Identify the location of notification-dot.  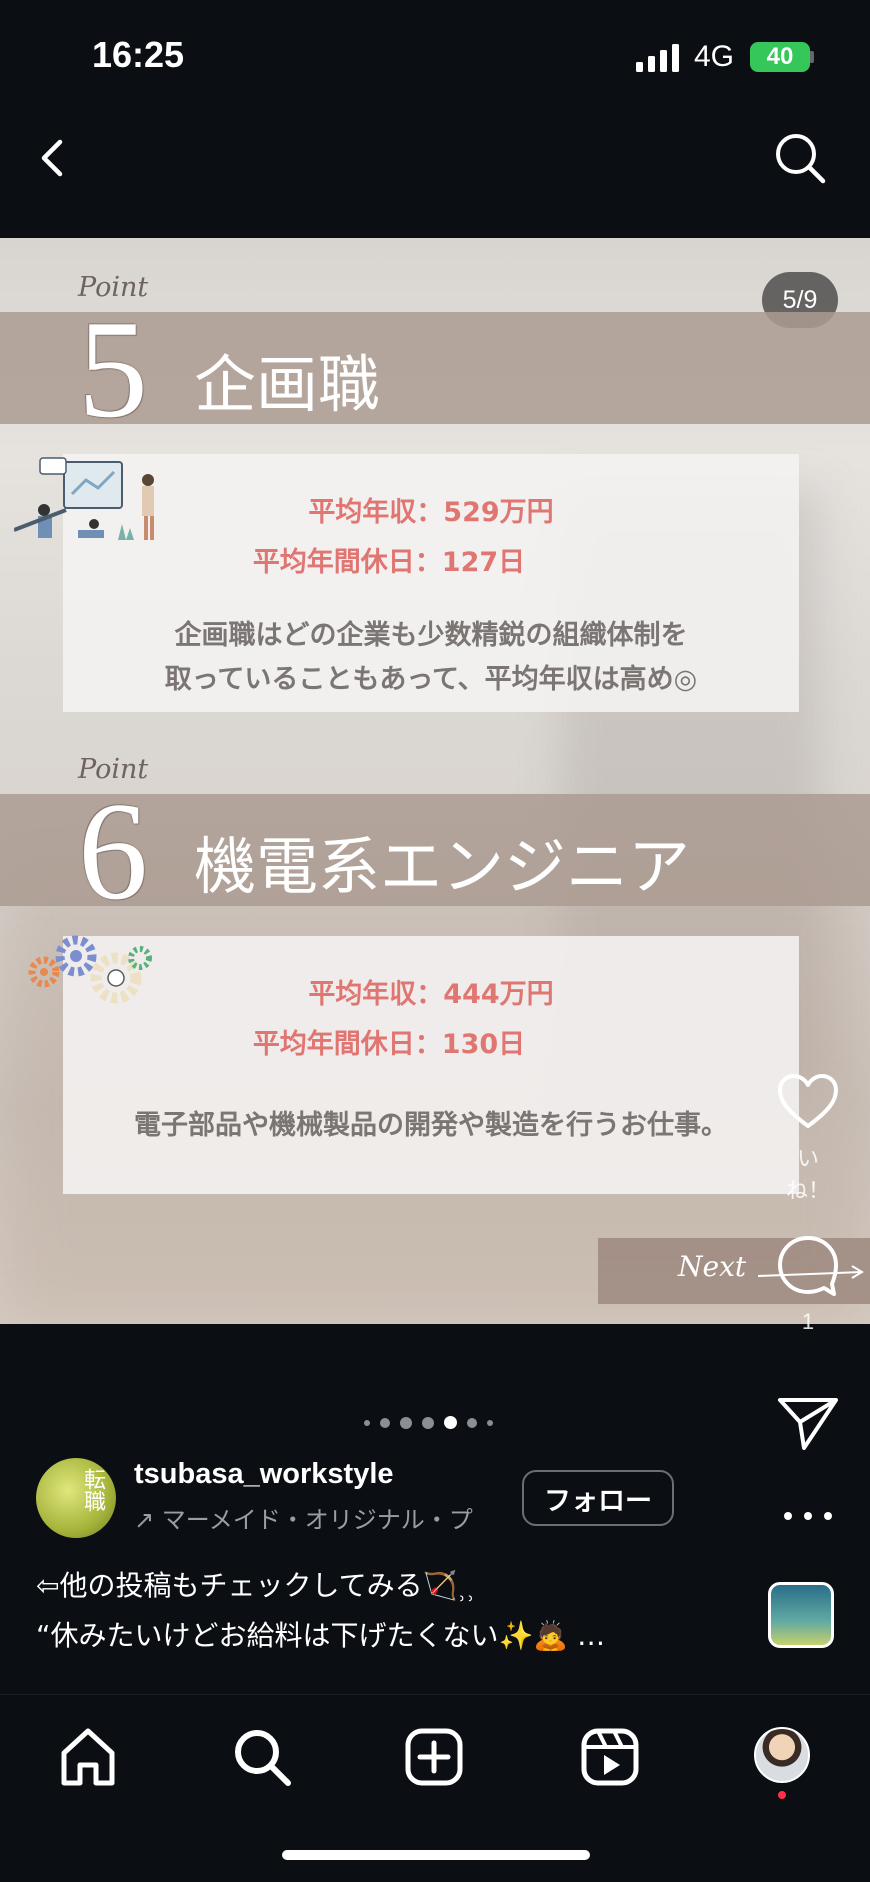
(782, 1795).